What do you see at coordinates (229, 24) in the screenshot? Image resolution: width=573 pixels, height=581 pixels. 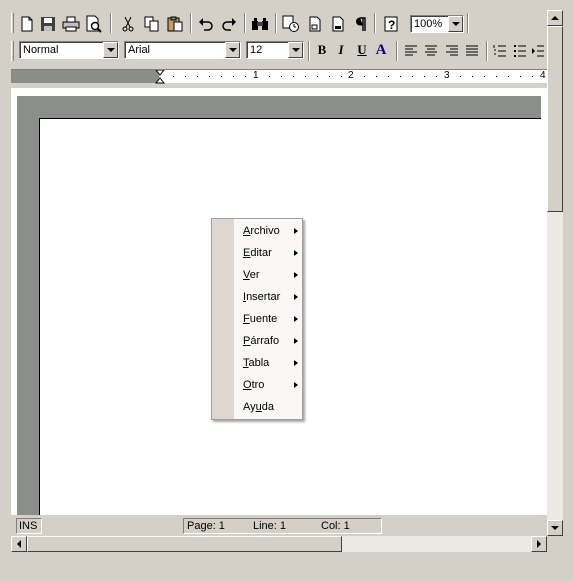 I see `redo-icon` at bounding box center [229, 24].